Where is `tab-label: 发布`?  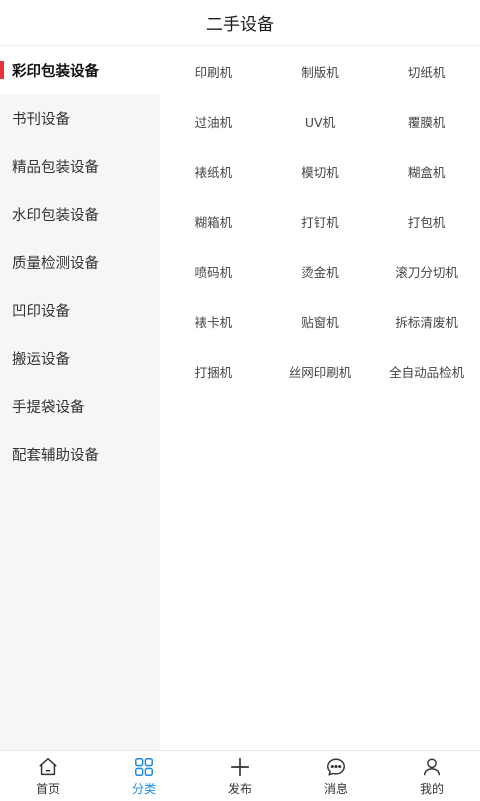 tab-label: 发布 is located at coordinates (239, 788).